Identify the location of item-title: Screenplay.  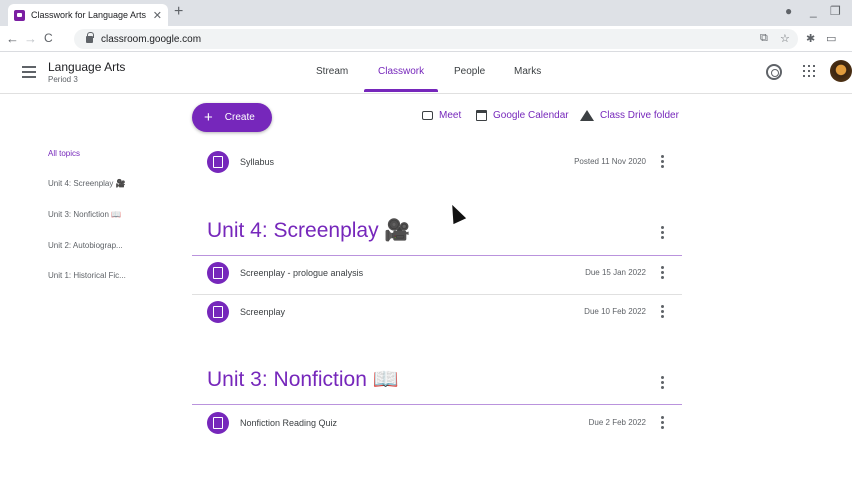
(263, 312).